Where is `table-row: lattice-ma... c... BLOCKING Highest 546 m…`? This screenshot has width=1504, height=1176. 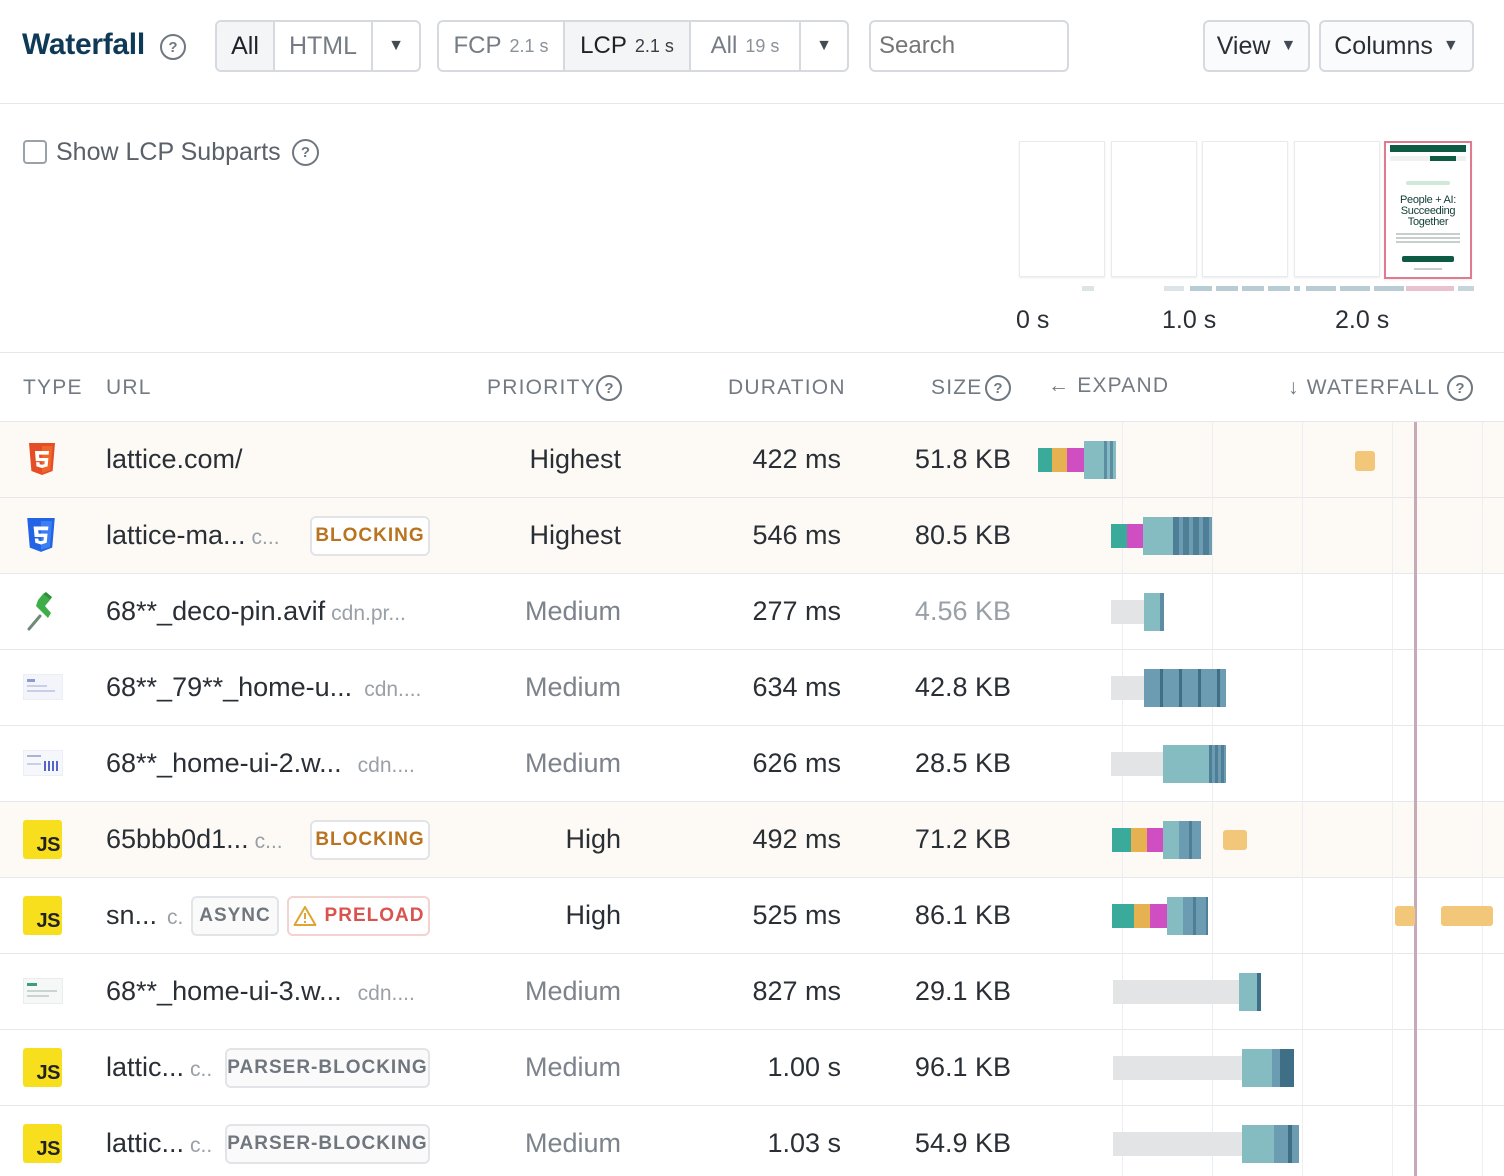
table-row: lattice-ma... c... BLOCKING Highest 546 m… is located at coordinates (752, 536).